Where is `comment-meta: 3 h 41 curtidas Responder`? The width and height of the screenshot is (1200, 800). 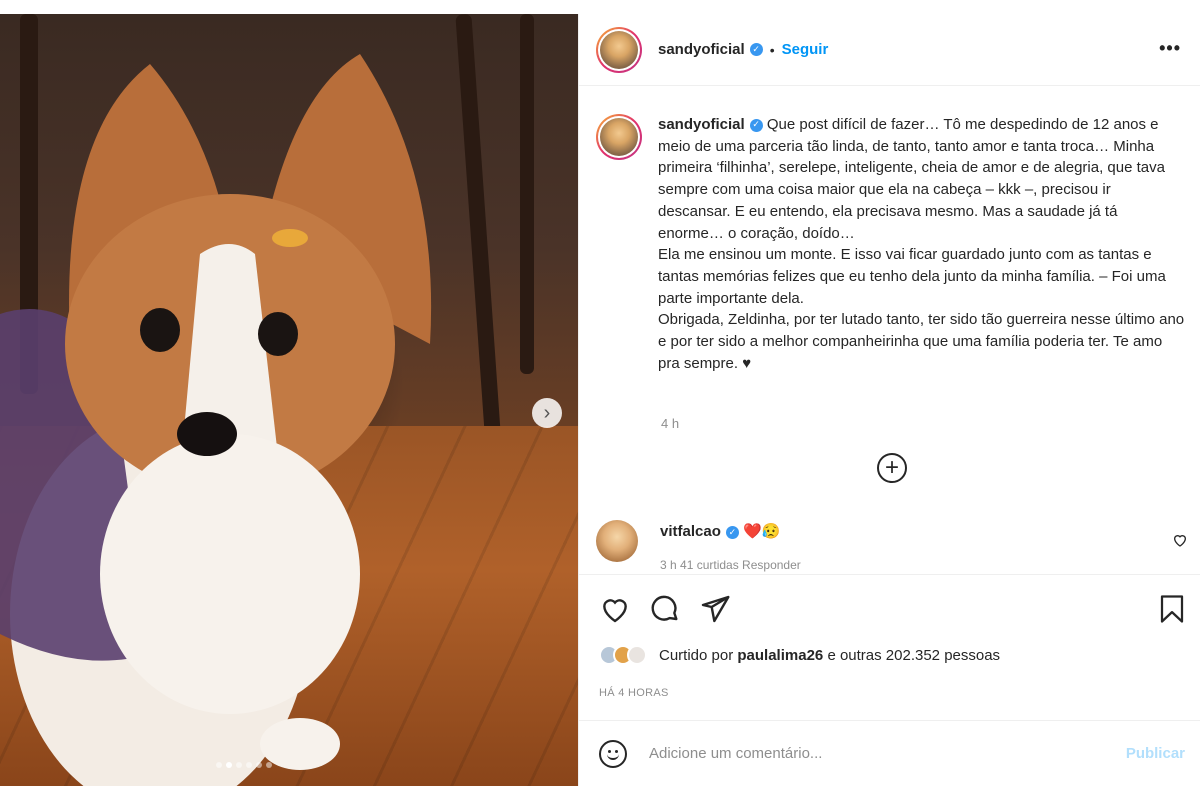
comment-meta: 3 h 41 curtidas Responder is located at coordinates (730, 565).